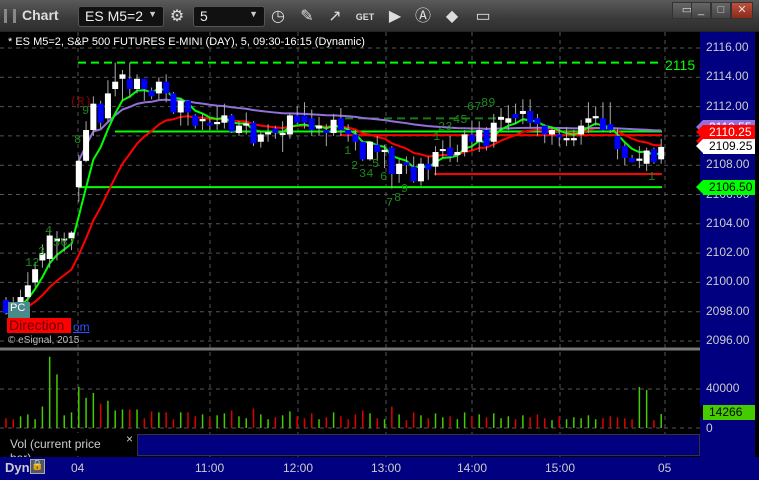 This screenshot has width=759, height=480. What do you see at coordinates (709, 428) in the screenshot?
I see `volume-axis-label: 0` at bounding box center [709, 428].